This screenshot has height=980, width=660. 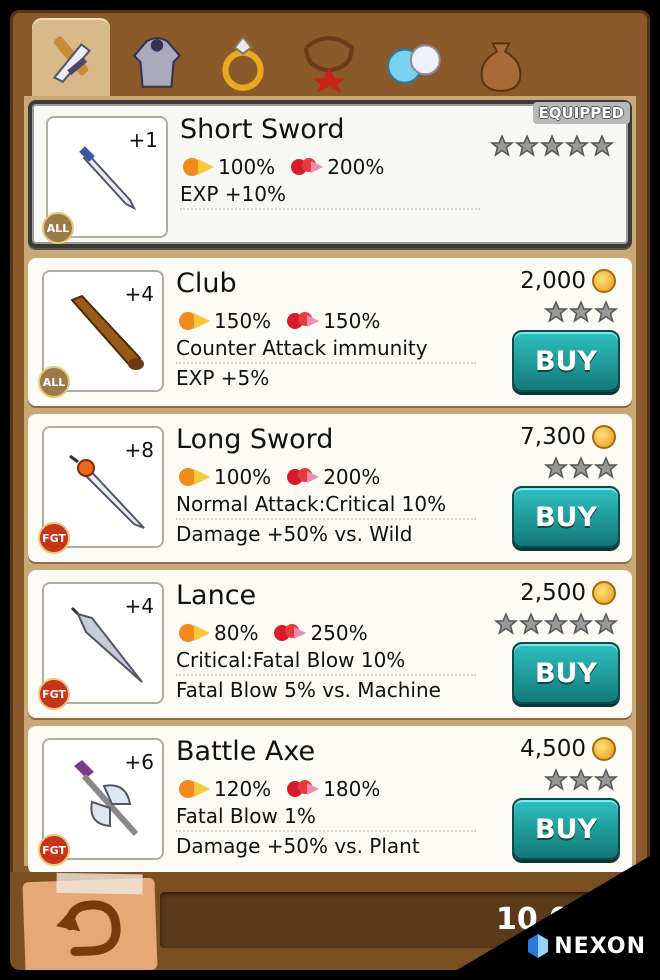 What do you see at coordinates (553, 593) in the screenshot?
I see `price-value: 2,500` at bounding box center [553, 593].